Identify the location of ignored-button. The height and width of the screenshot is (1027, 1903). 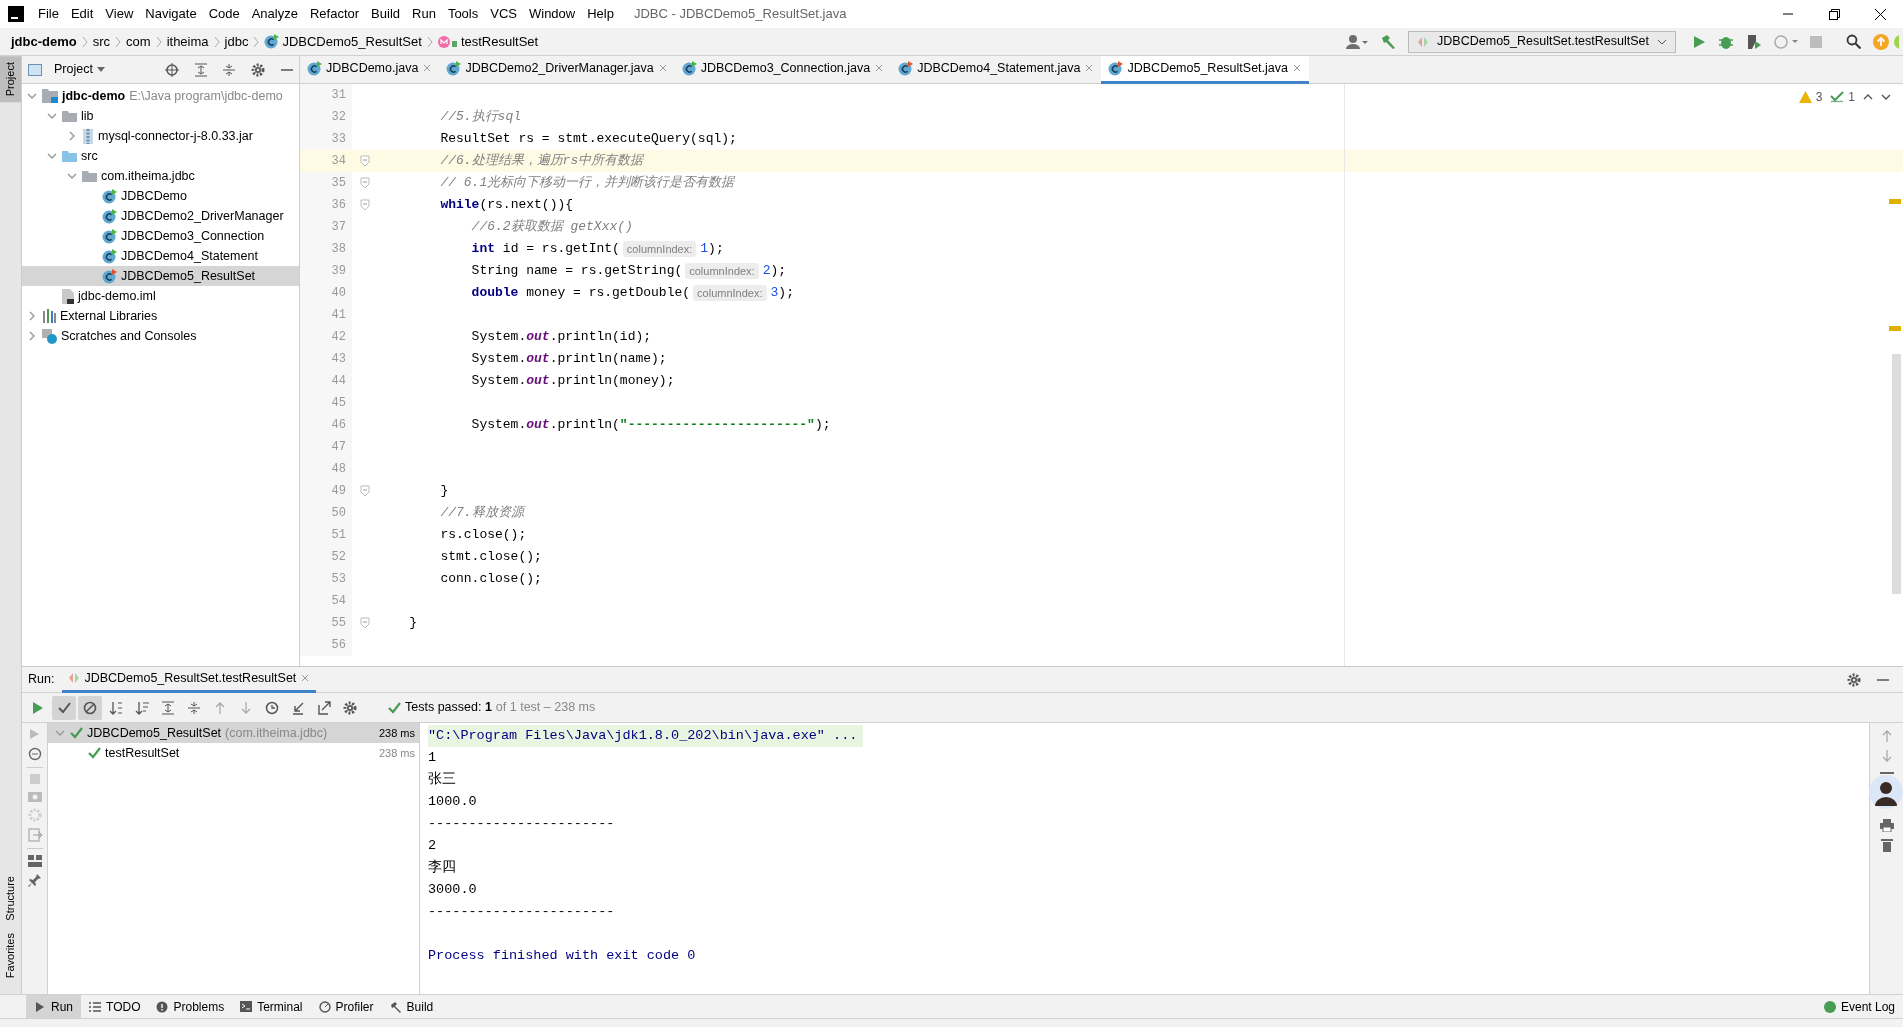
(90, 707).